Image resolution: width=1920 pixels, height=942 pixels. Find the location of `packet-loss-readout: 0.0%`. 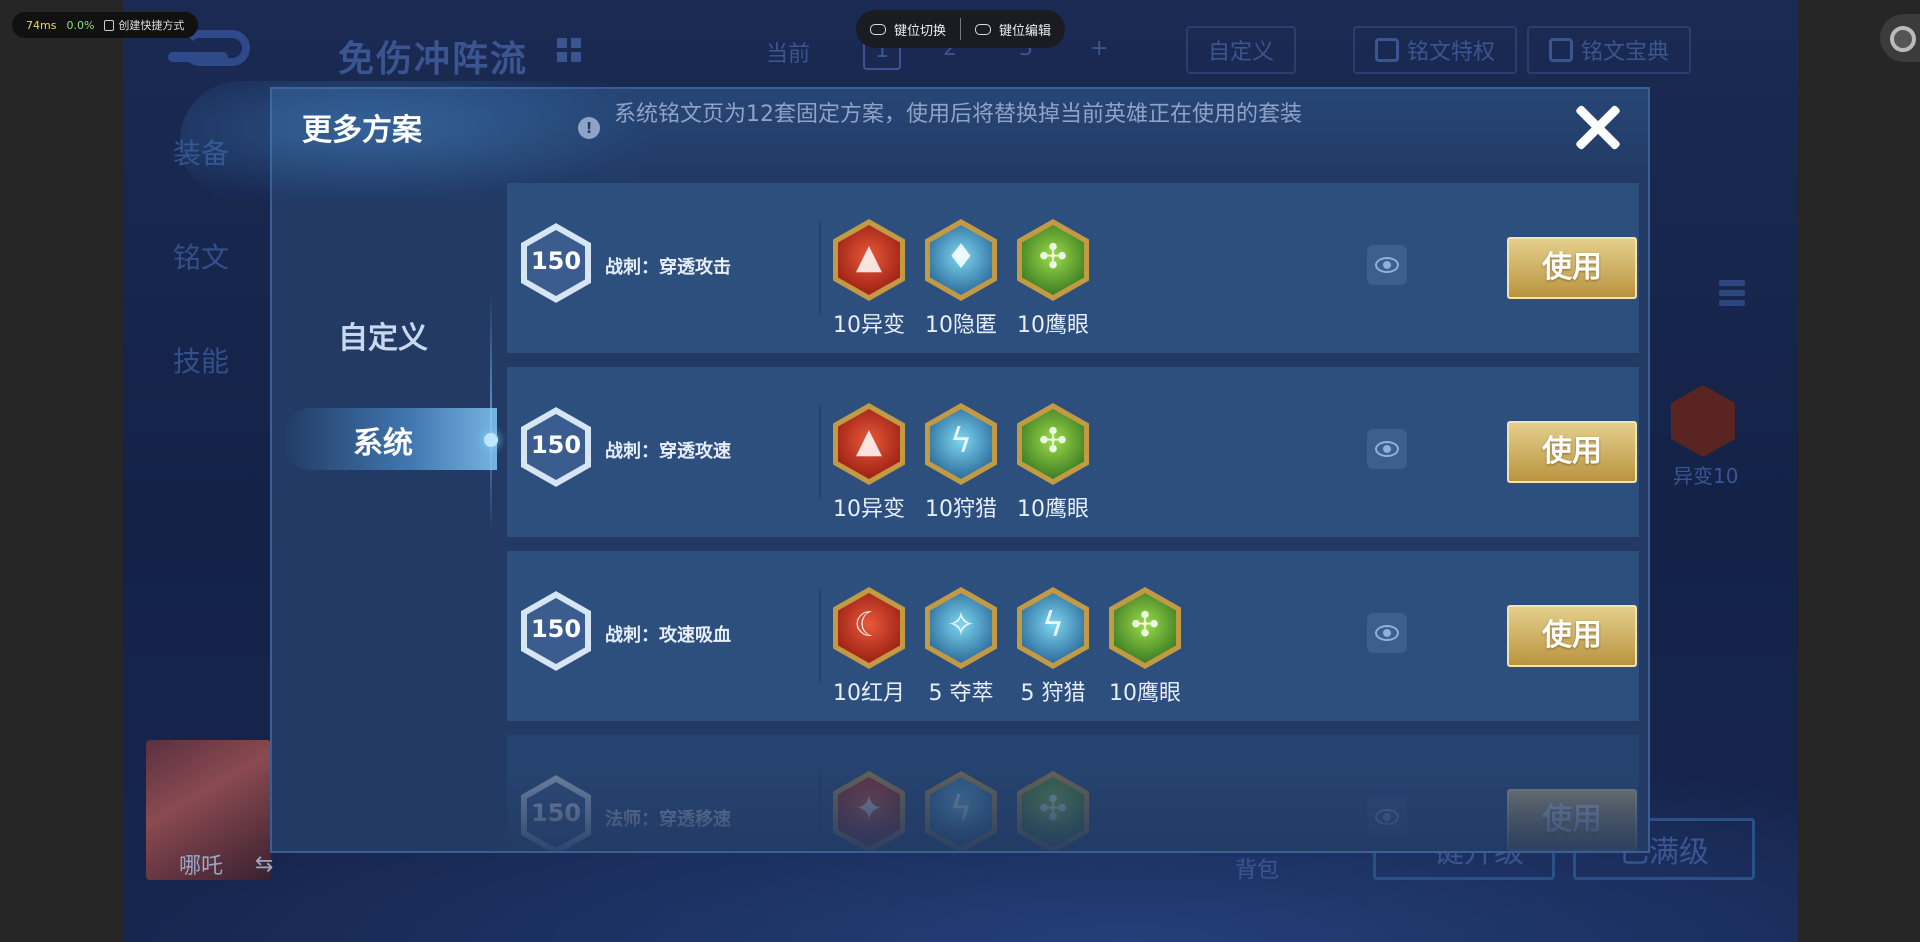

packet-loss-readout: 0.0% is located at coordinates (80, 25).